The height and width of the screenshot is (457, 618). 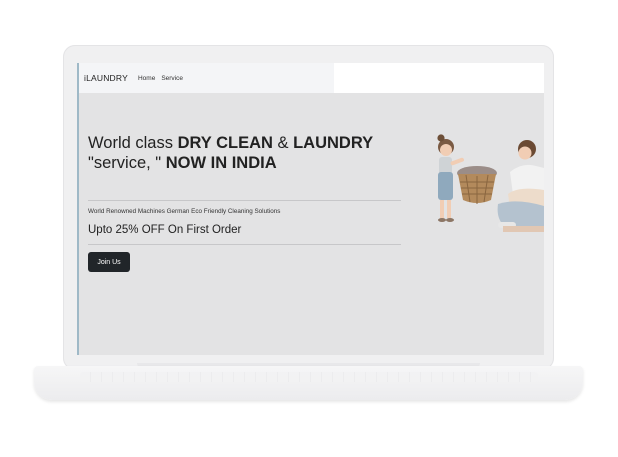 I want to click on laptop-keyboard-edge, so click(x=309, y=377).